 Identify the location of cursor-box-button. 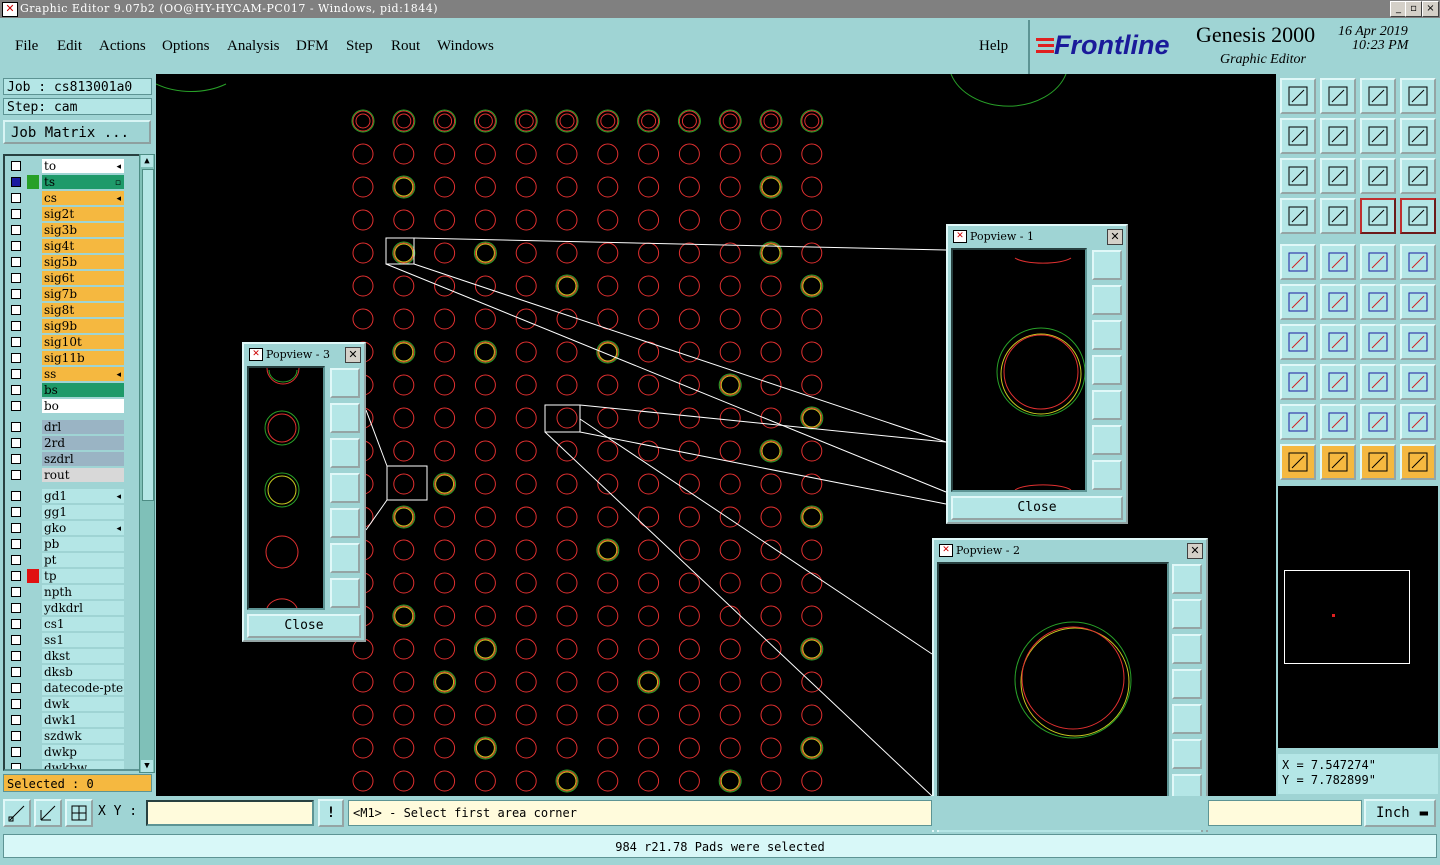
(1338, 462).